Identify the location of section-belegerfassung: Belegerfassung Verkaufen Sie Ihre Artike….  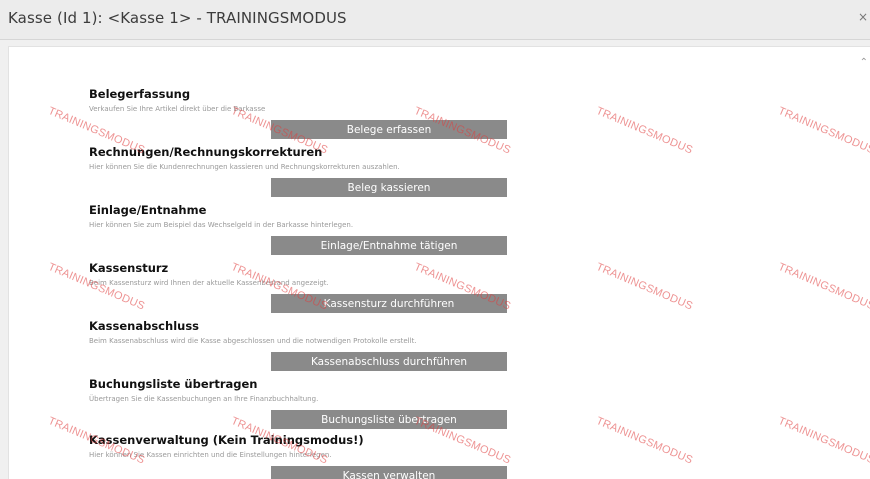
(309, 113).